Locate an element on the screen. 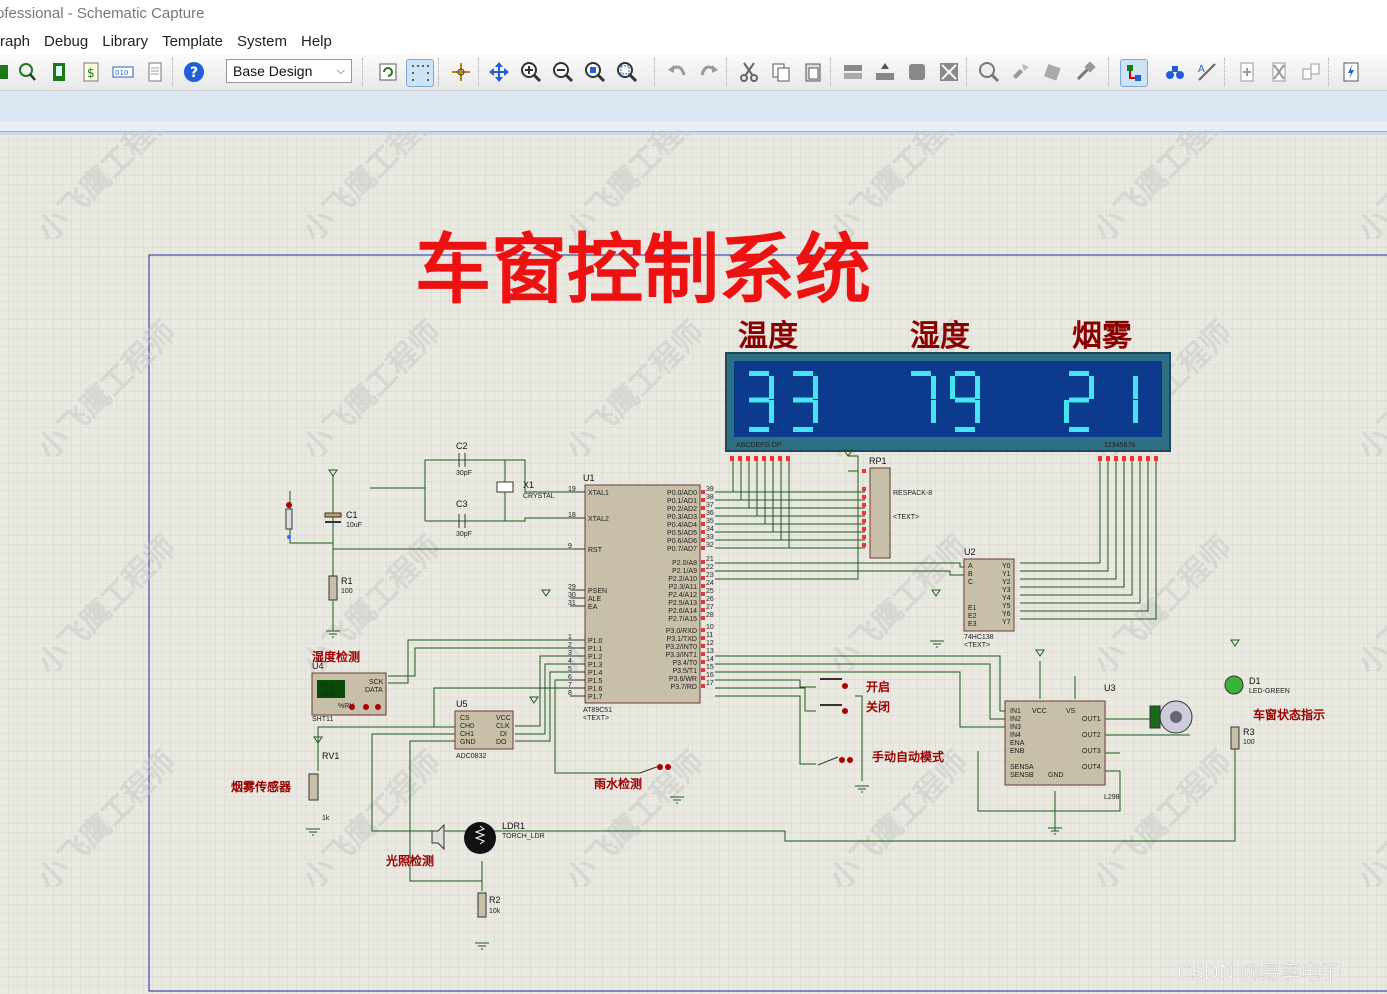 Image resolution: width=1387 pixels, height=994 pixels. visual-design-icon is located at coordinates (1351, 72).